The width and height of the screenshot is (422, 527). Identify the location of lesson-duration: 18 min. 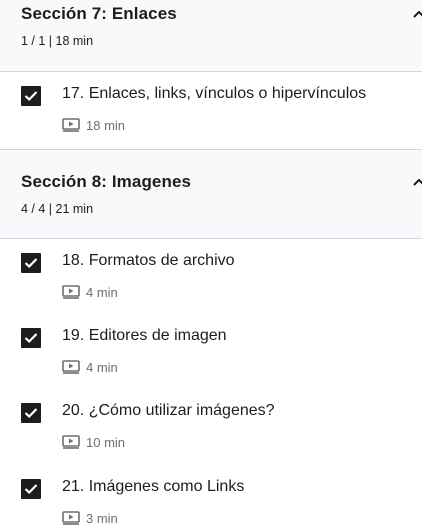
(93, 125).